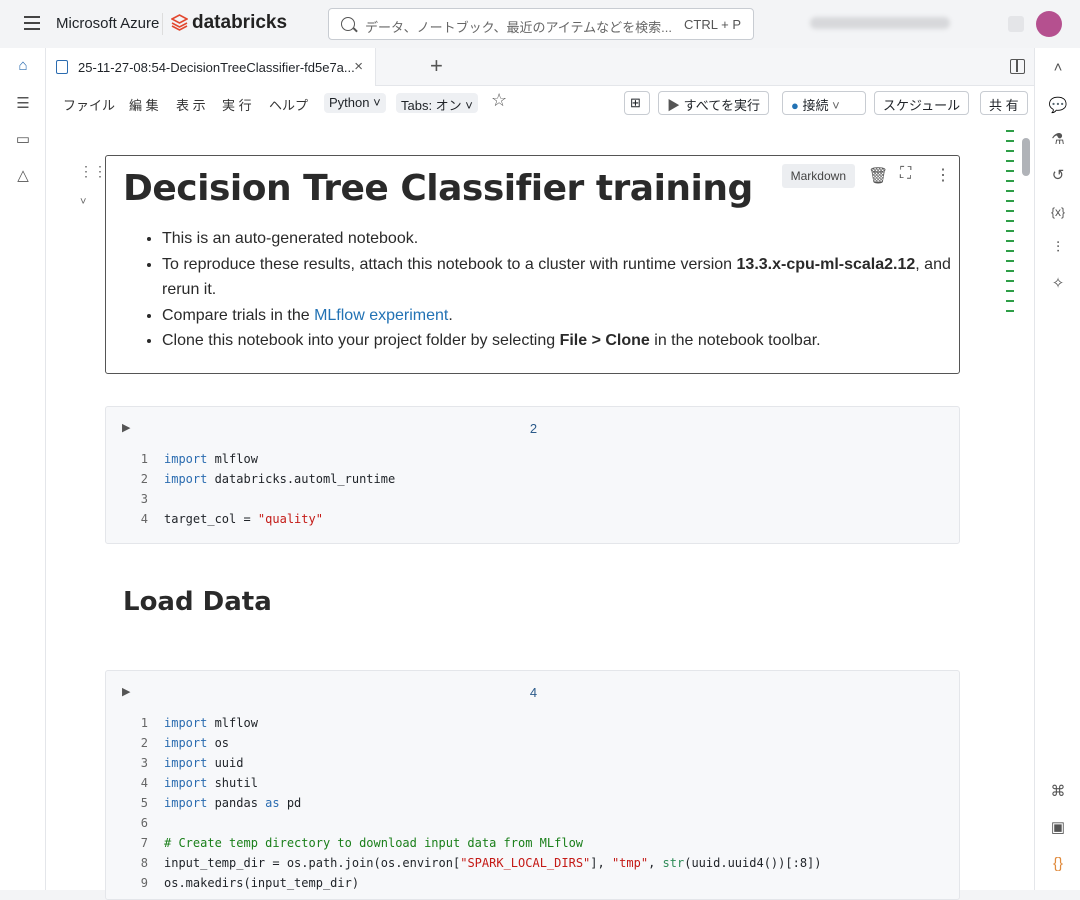 The width and height of the screenshot is (1080, 900). Describe the element at coordinates (144, 883) in the screenshot. I see `line-number: 9` at that location.